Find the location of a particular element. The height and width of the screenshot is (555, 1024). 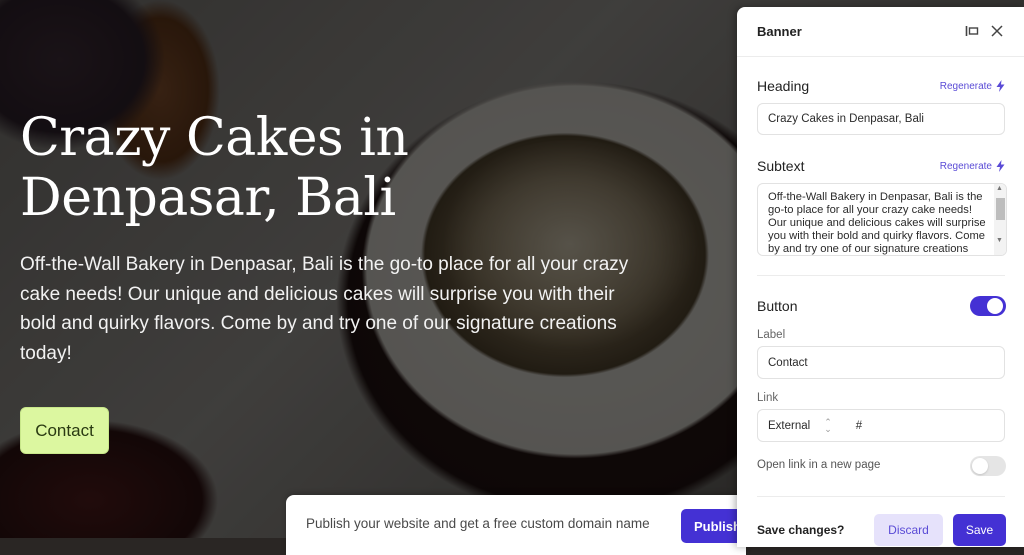

scroll-down-icon: ▼ is located at coordinates (999, 240).